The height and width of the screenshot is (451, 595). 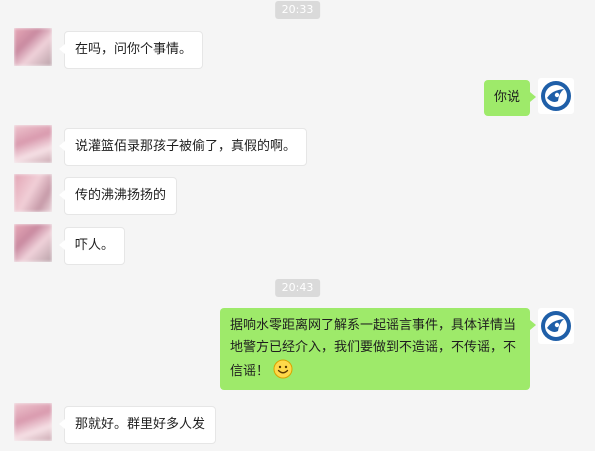 What do you see at coordinates (283, 369) in the screenshot?
I see `smile-emoji-icon` at bounding box center [283, 369].